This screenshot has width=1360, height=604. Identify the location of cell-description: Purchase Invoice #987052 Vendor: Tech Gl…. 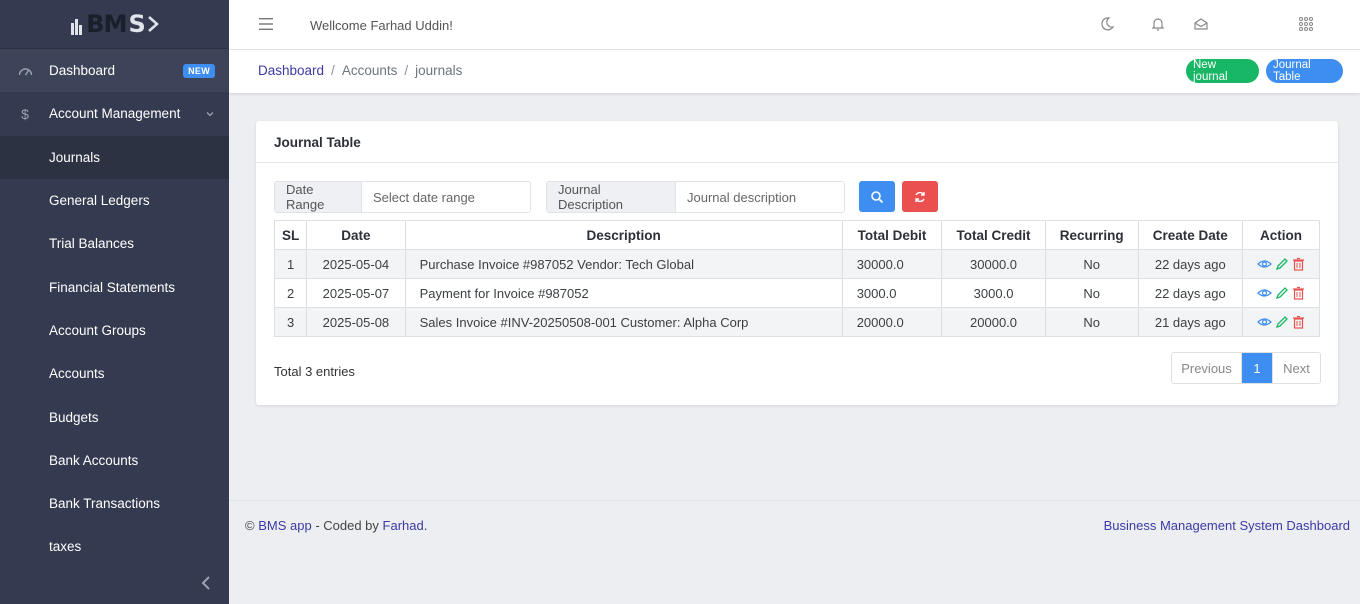
(623, 264).